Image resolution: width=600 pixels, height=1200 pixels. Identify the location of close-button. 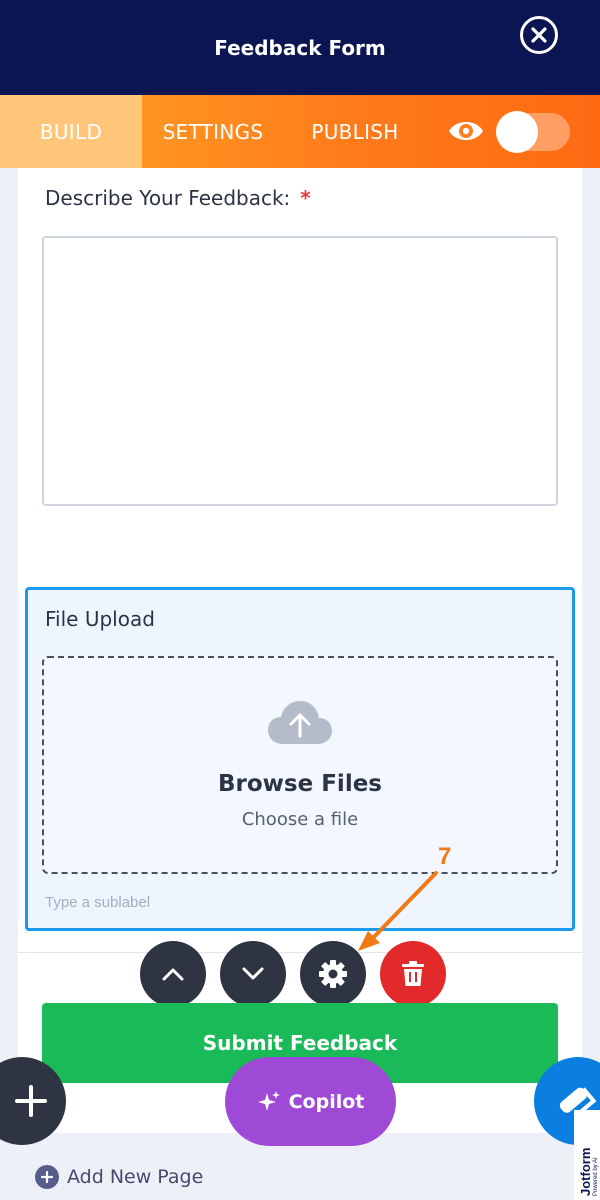
(539, 35).